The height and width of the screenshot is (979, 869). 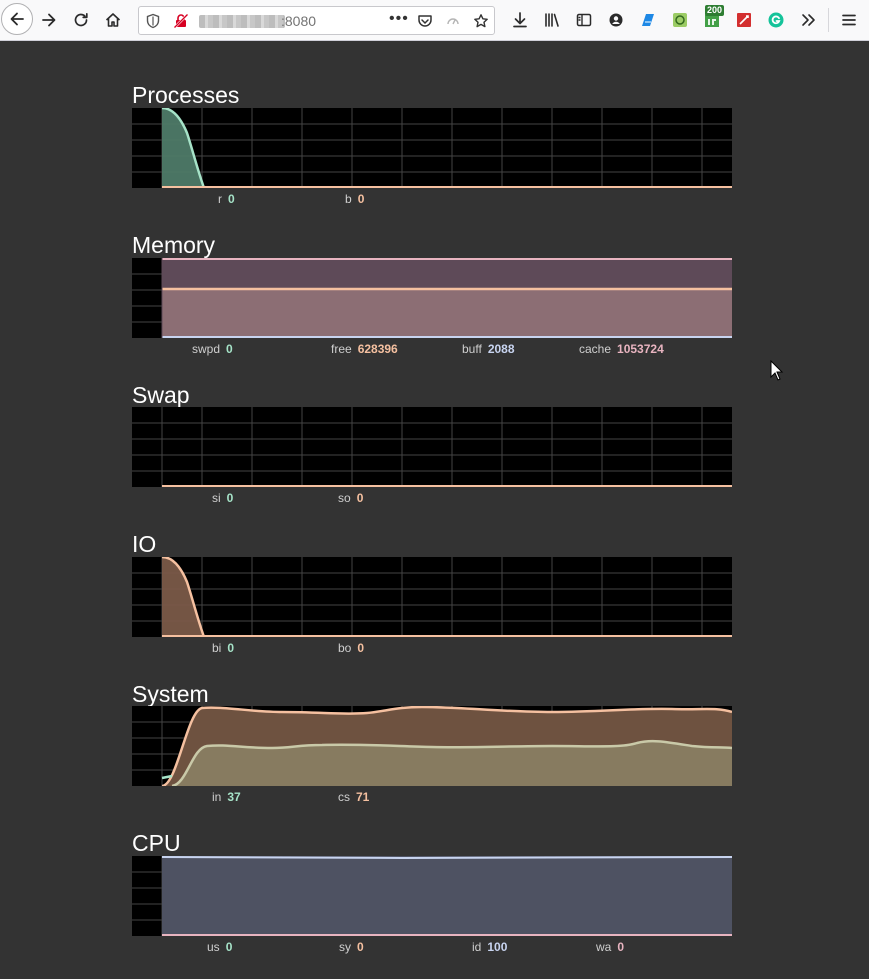 I want to click on chart-memory, so click(x=432, y=298).